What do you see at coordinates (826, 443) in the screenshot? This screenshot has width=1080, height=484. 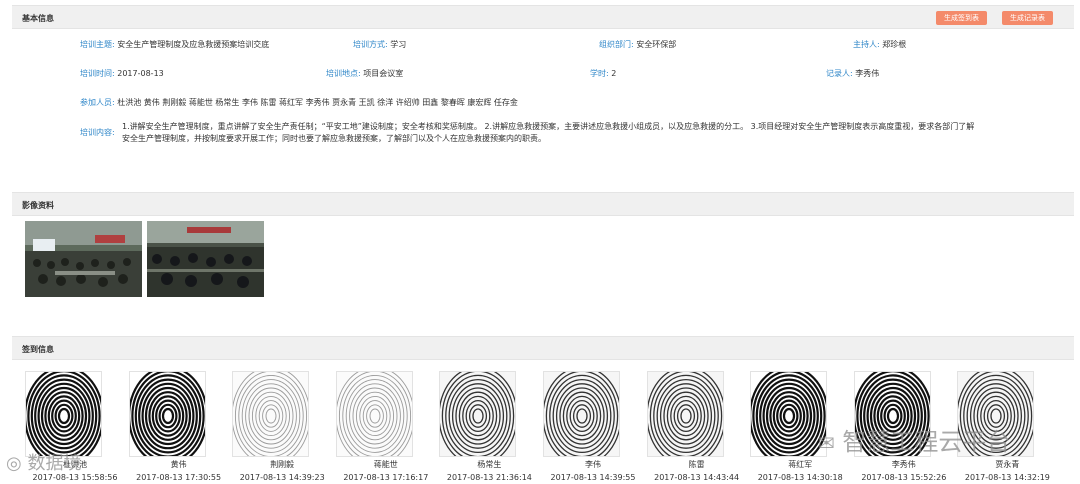 I see `wechat-icon: ✉` at bounding box center [826, 443].